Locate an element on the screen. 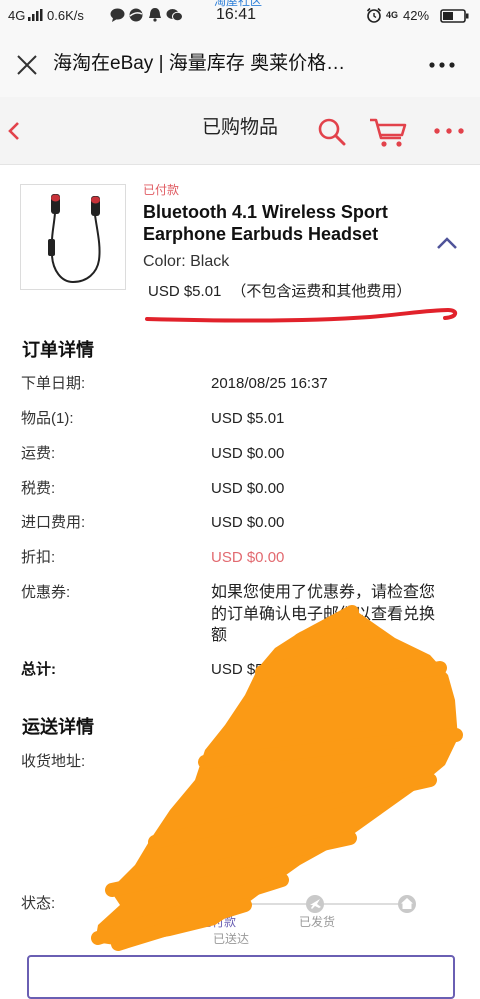 This screenshot has width=480, height=999. page-title: 已购物品 is located at coordinates (239, 127).